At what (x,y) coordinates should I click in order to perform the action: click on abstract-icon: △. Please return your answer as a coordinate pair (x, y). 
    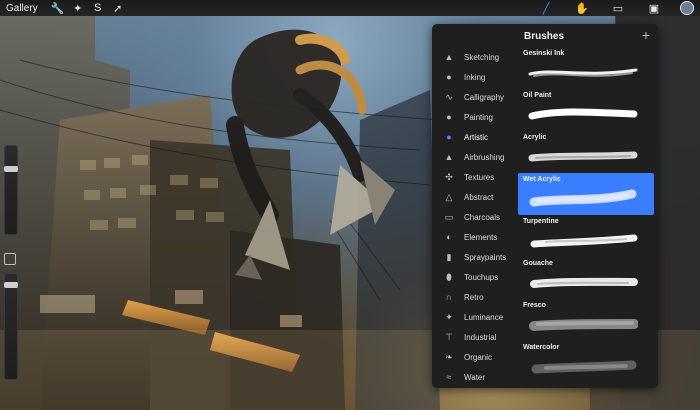
    Looking at the image, I should click on (449, 196).